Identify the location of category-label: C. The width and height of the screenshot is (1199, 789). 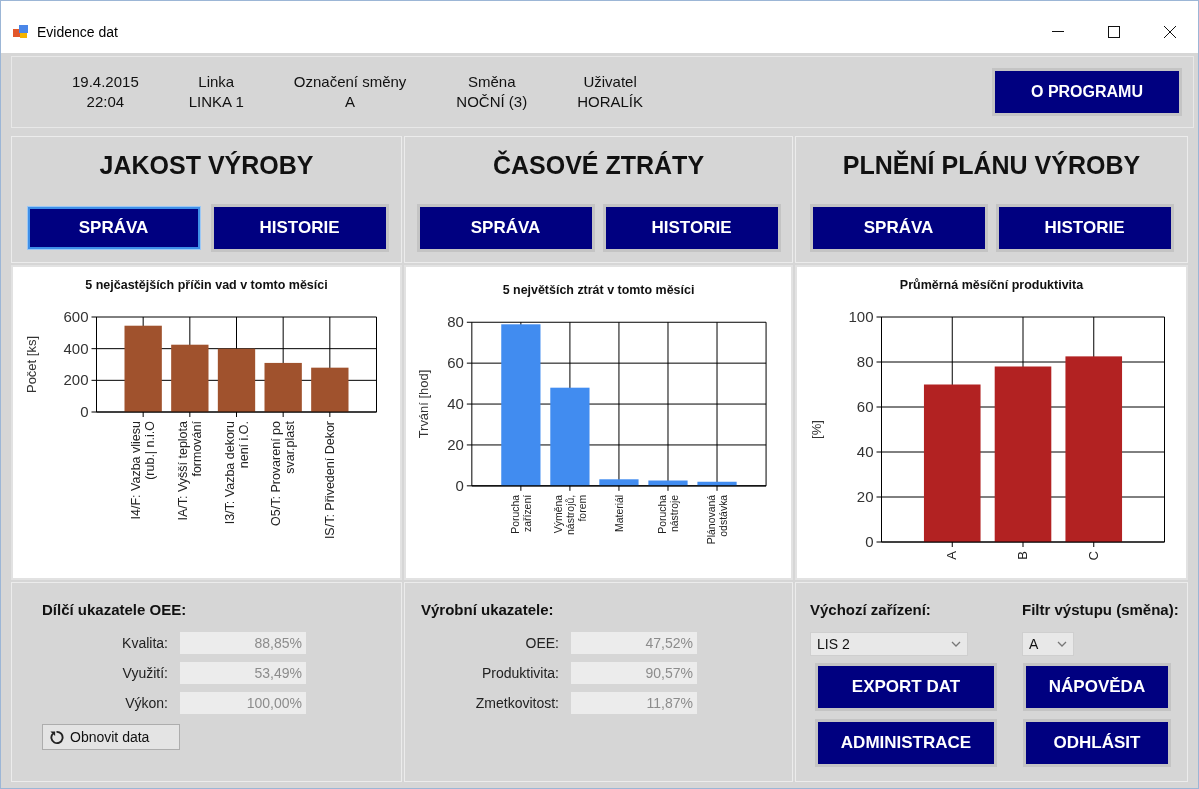
(1093, 556).